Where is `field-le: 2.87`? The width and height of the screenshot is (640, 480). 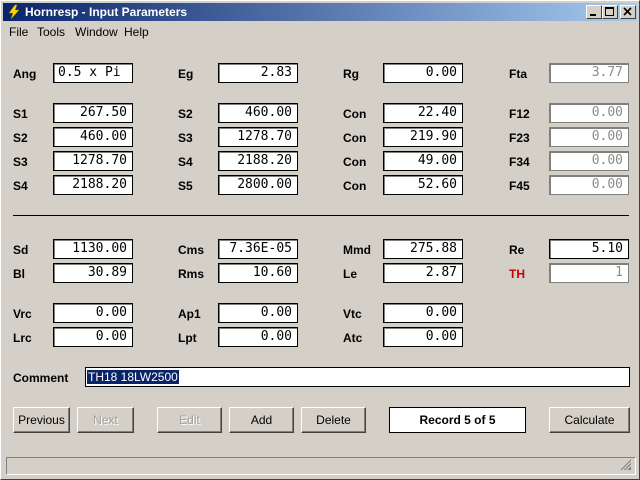 field-le: 2.87 is located at coordinates (423, 273).